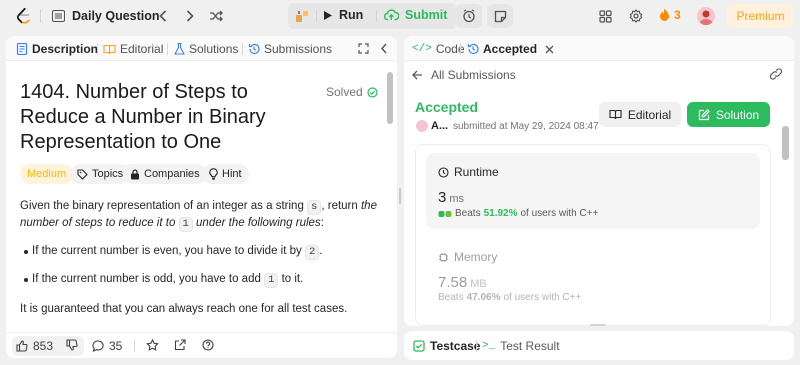 Image resolution: width=800 pixels, height=365 pixels. What do you see at coordinates (605, 16) in the screenshot?
I see `layout-grid-icon` at bounding box center [605, 16].